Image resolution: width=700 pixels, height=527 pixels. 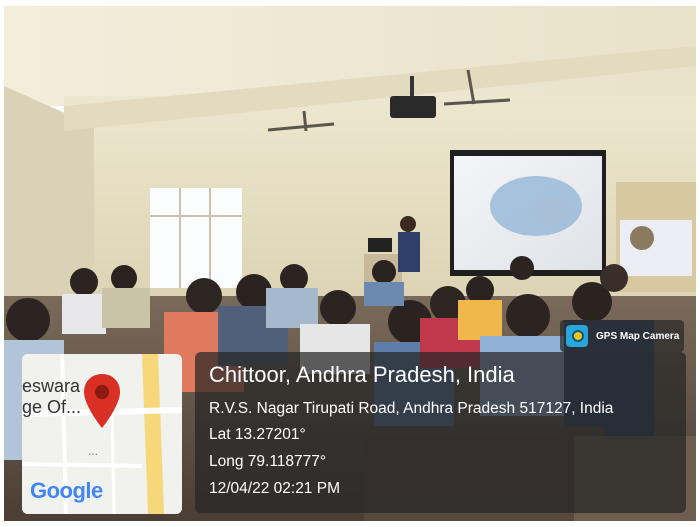 What do you see at coordinates (274, 488) in the screenshot?
I see `datetime-line: 12/04/22 02:21 PM` at bounding box center [274, 488].